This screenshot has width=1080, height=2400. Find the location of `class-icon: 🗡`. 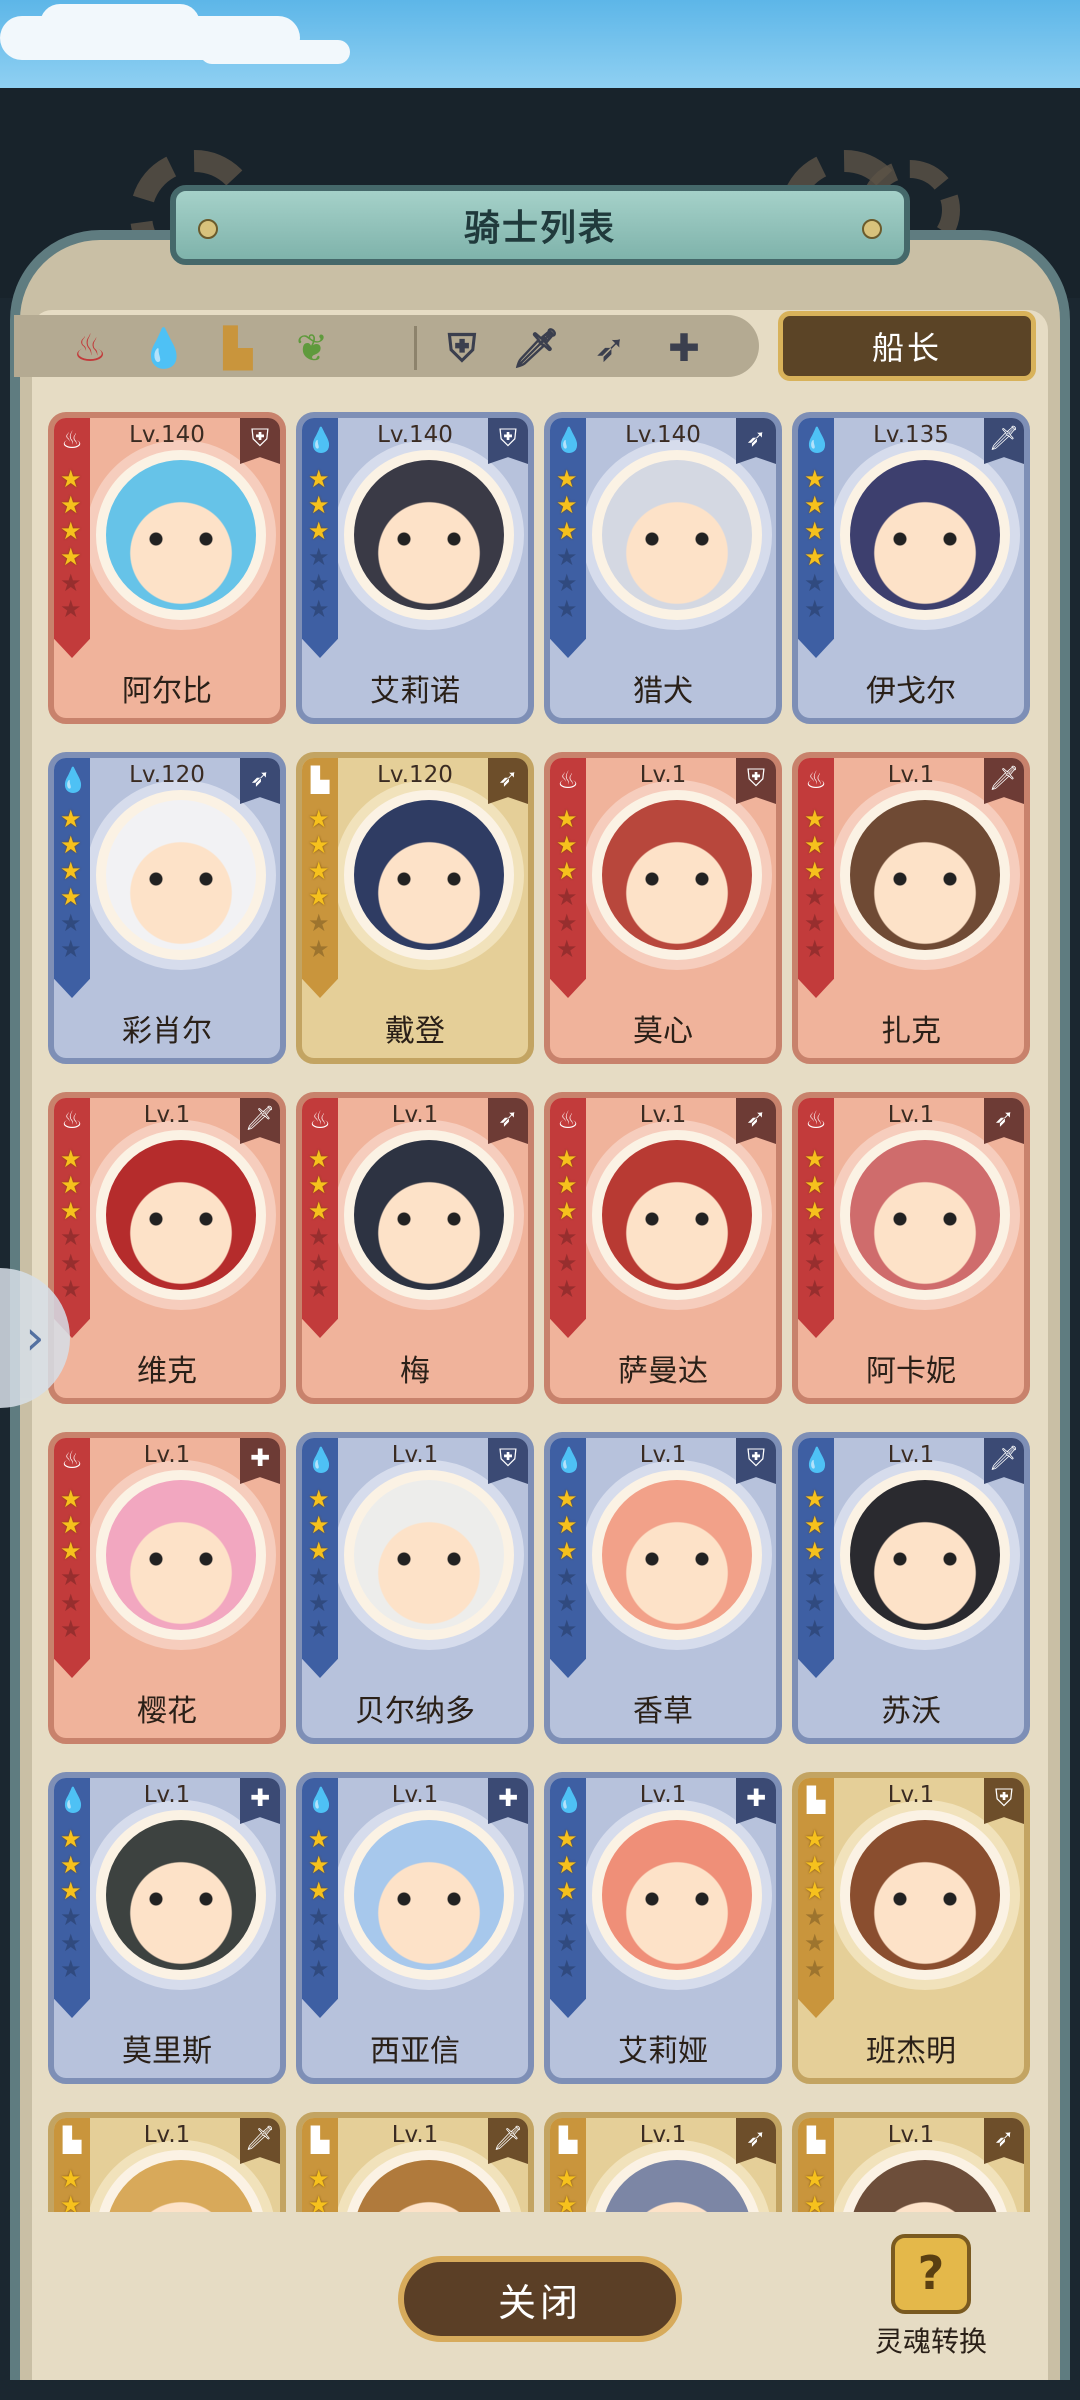

class-icon: 🗡 is located at coordinates (260, 2141).